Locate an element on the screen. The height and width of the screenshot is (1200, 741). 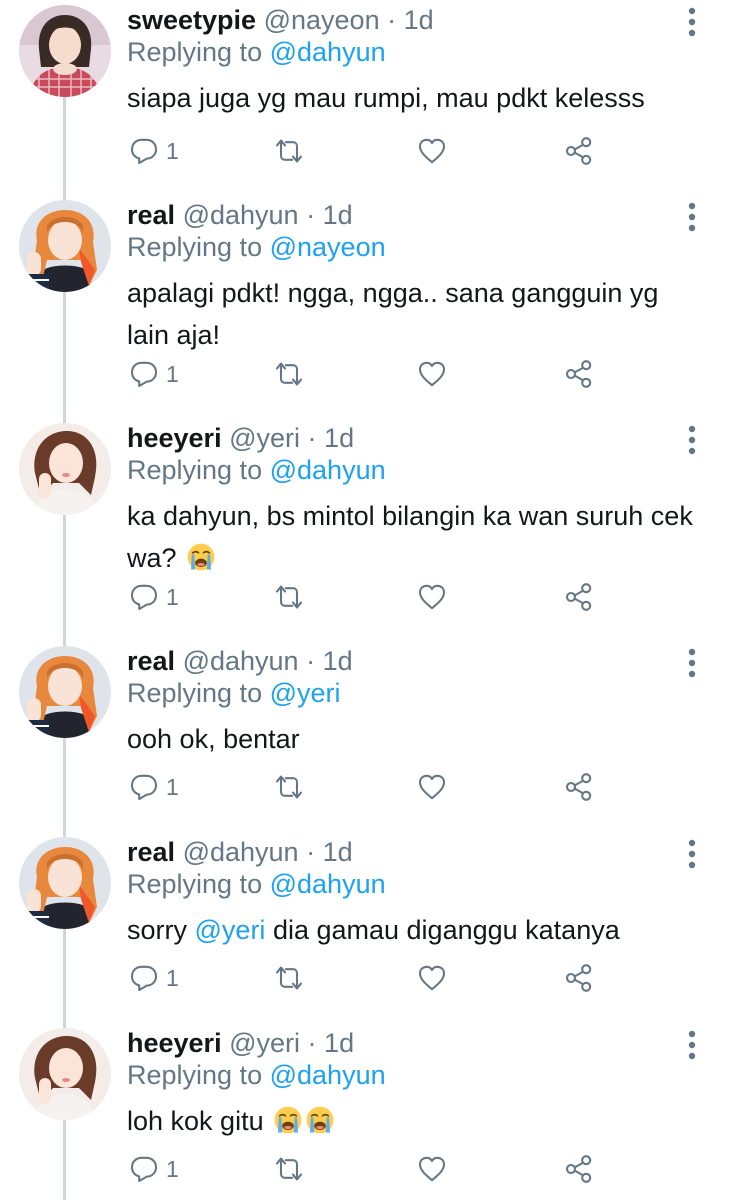
tweet-text: loh kok gitu is located at coordinates (412, 1121).